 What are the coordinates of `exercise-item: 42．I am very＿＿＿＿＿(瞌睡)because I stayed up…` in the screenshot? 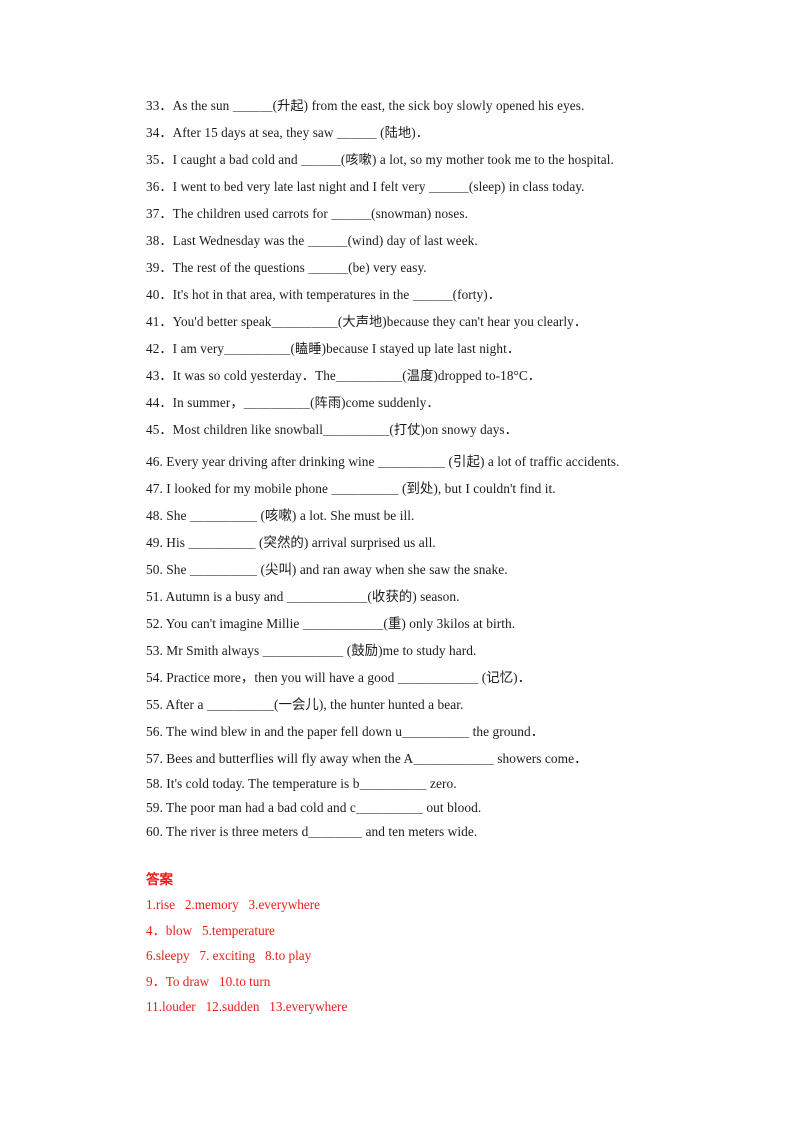 It's located at (333, 348).